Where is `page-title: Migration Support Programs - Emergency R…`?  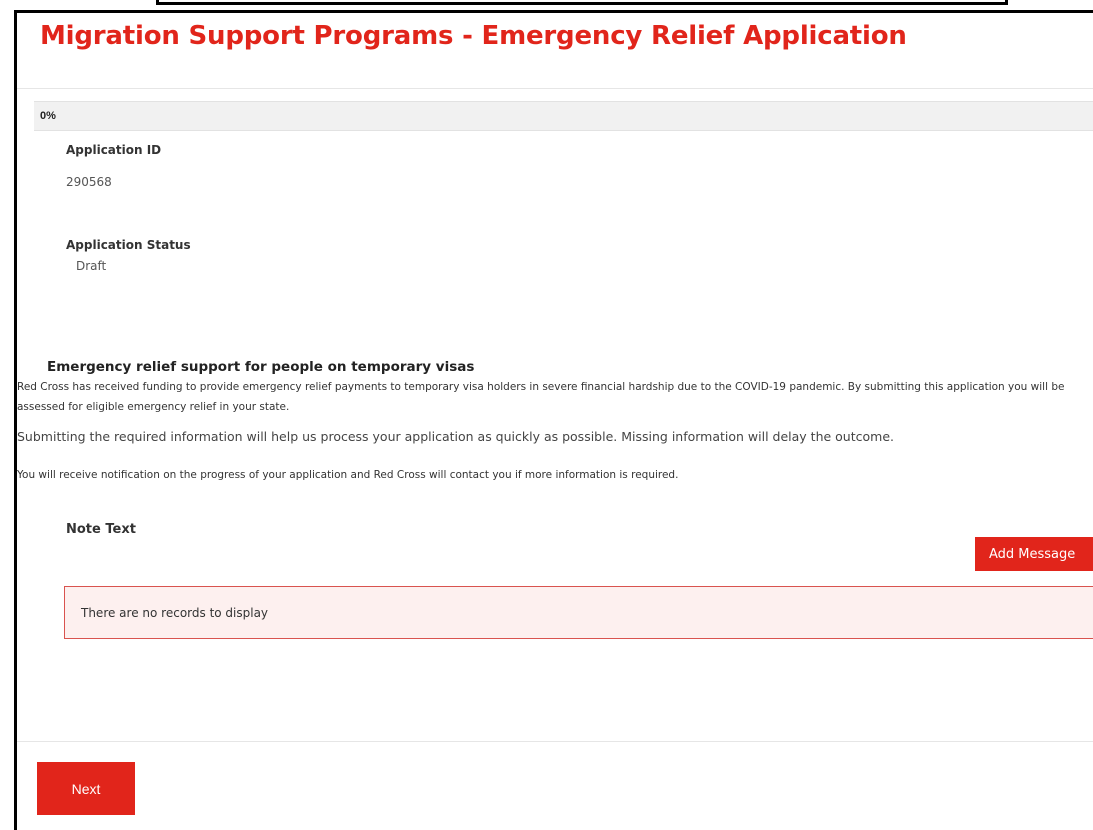 page-title: Migration Support Programs - Emergency R… is located at coordinates (473, 36).